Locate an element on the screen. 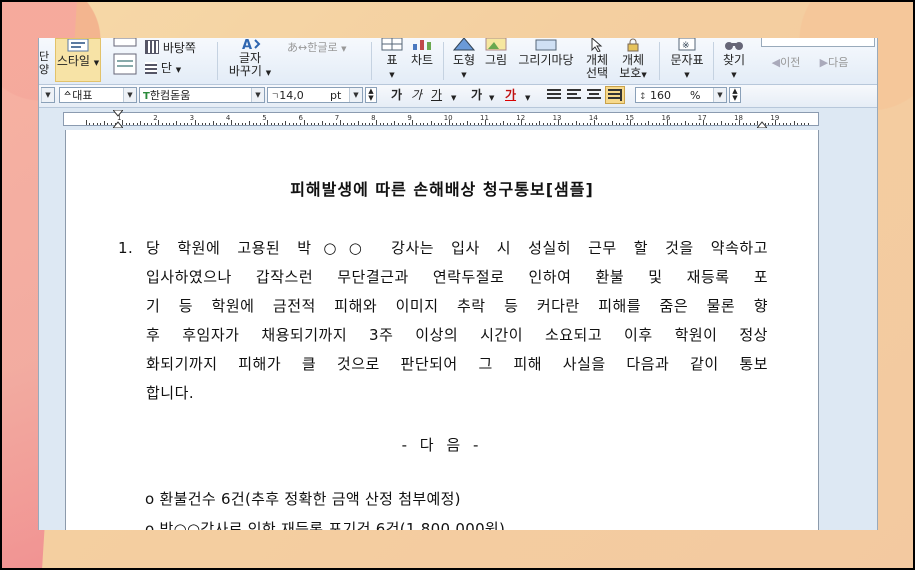 The image size is (915, 570). left-indent-marker-icon is located at coordinates (118, 119).